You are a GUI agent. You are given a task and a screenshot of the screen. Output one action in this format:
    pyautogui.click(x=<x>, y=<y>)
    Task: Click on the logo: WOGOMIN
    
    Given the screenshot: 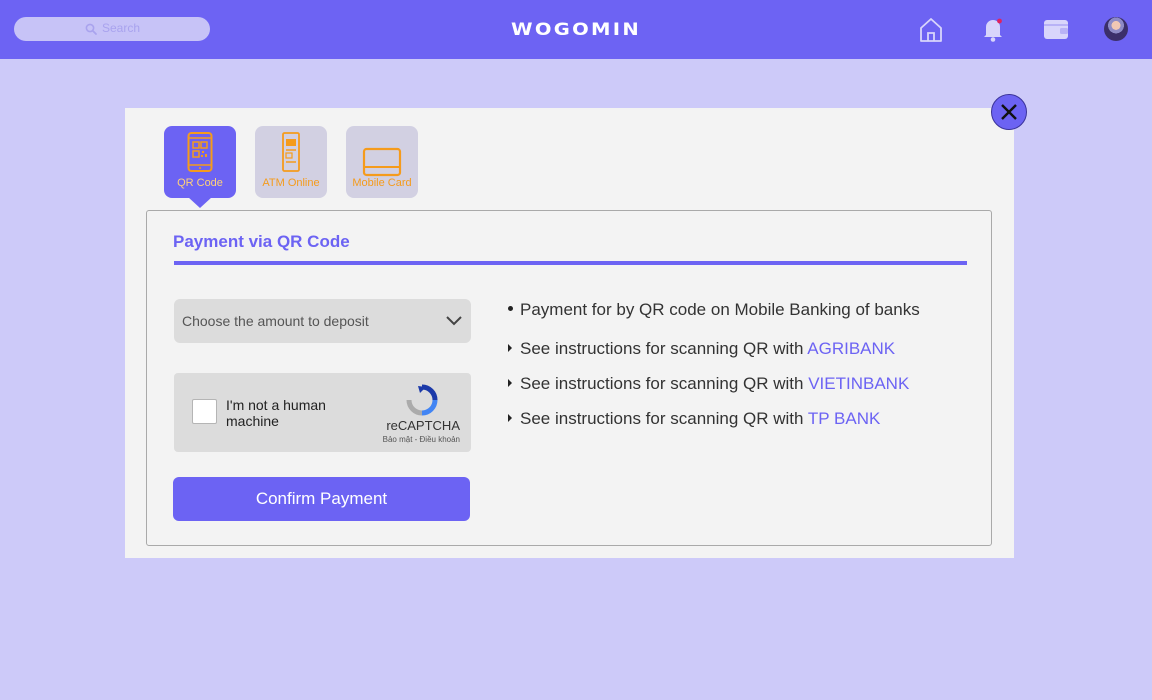 What is the action you would take?
    pyautogui.click(x=576, y=30)
    